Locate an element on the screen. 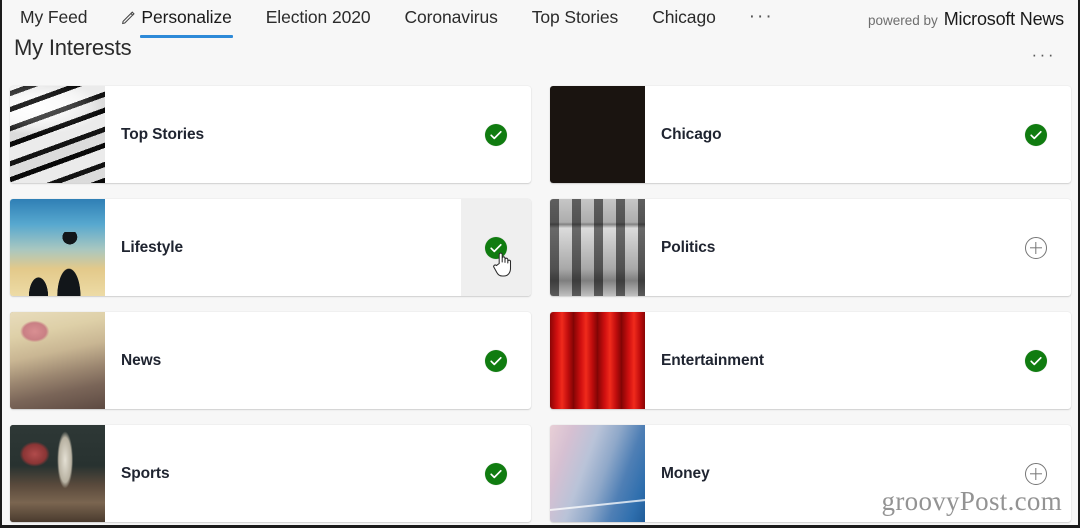  interest-card-body: Sports is located at coordinates (318, 473).